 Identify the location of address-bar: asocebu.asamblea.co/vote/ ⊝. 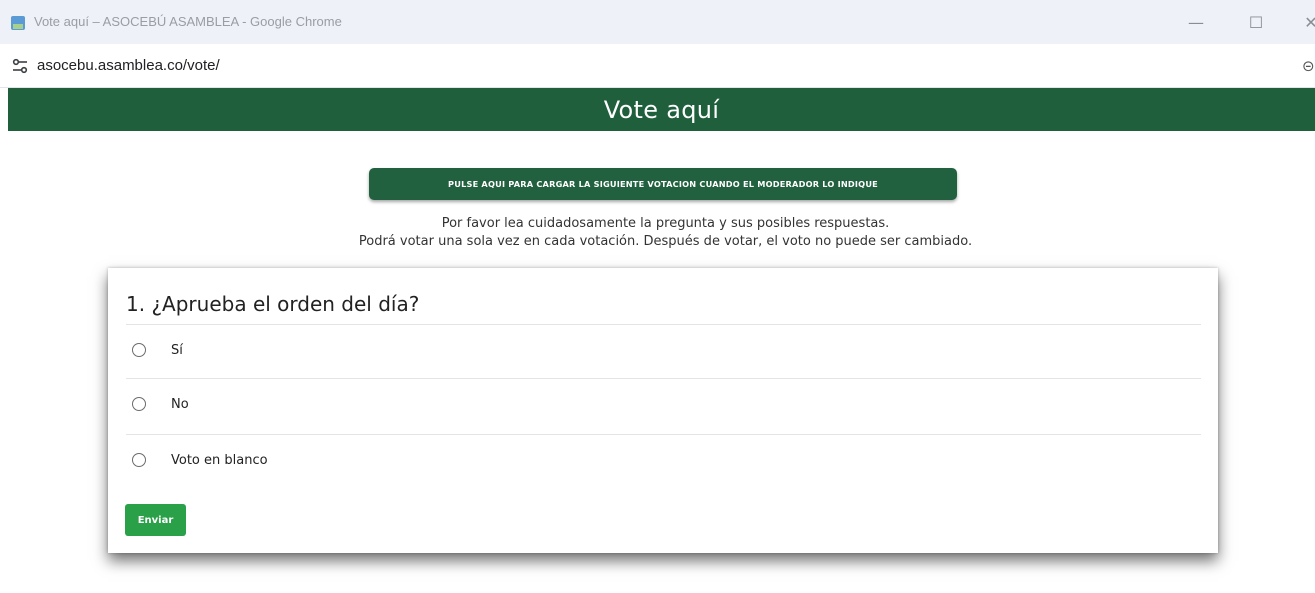
(657, 66).